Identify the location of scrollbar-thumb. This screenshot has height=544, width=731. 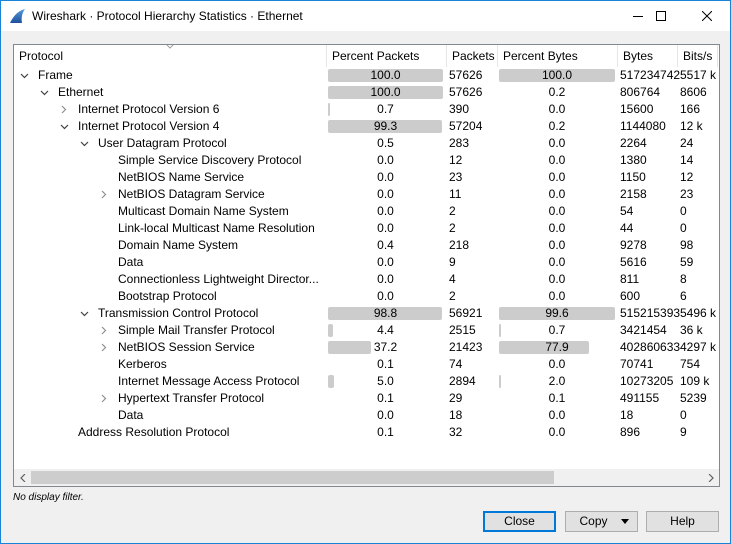
(292, 477).